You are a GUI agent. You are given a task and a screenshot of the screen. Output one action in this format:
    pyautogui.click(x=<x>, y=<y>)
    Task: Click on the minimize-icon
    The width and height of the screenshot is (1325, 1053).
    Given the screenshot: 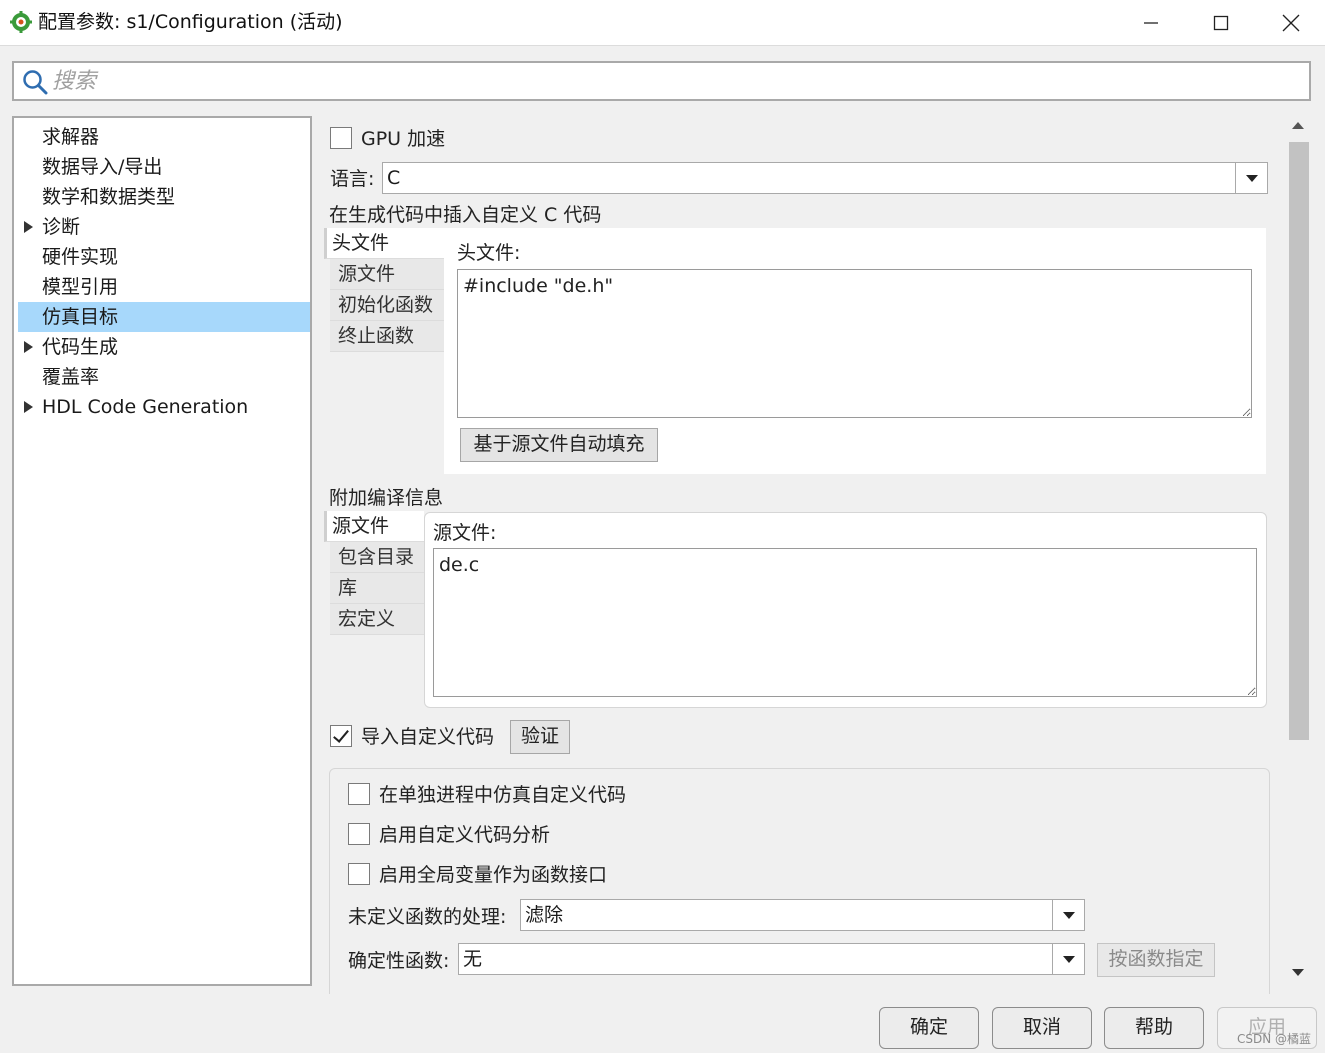 What is the action you would take?
    pyautogui.click(x=1151, y=23)
    